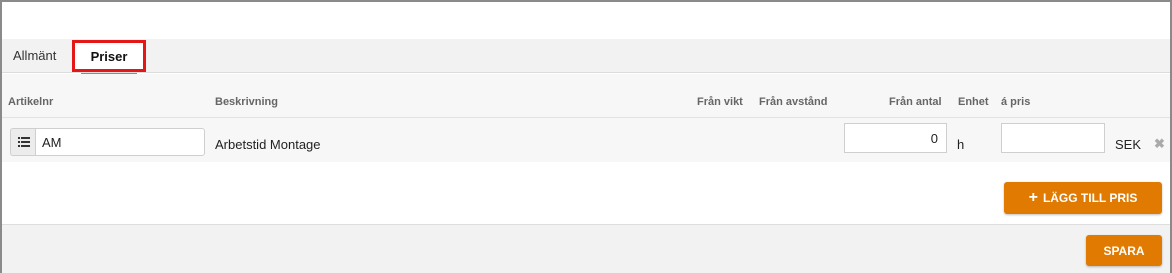 The height and width of the screenshot is (273, 1172). What do you see at coordinates (720, 102) in the screenshot?
I see `col-header-from-weight: Från vikt` at bounding box center [720, 102].